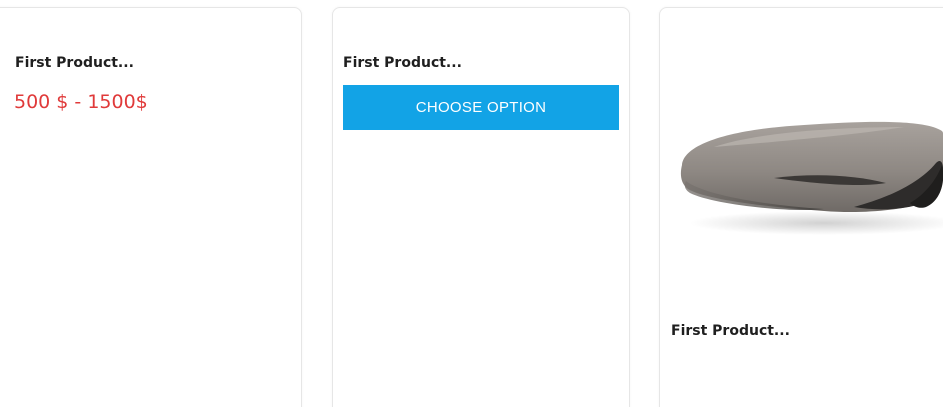 This screenshot has width=943, height=407. I want to click on choose-option-button: CHOOSE OPTION, so click(481, 107).